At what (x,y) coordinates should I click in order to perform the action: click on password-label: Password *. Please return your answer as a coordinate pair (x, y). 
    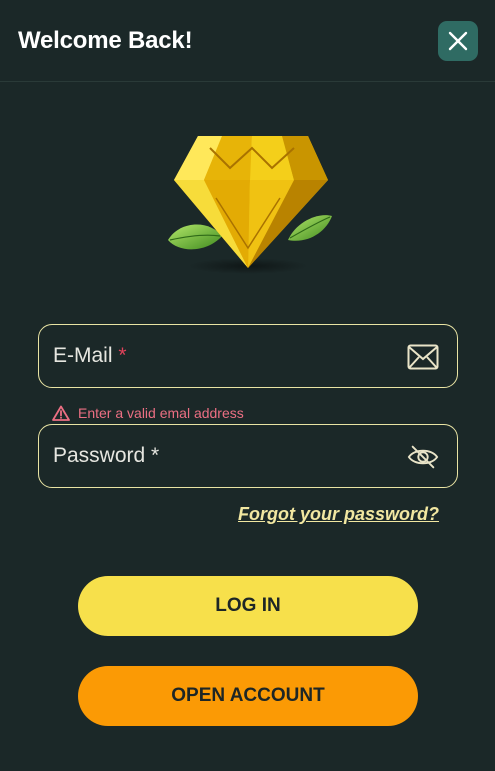
    Looking at the image, I should click on (106, 456).